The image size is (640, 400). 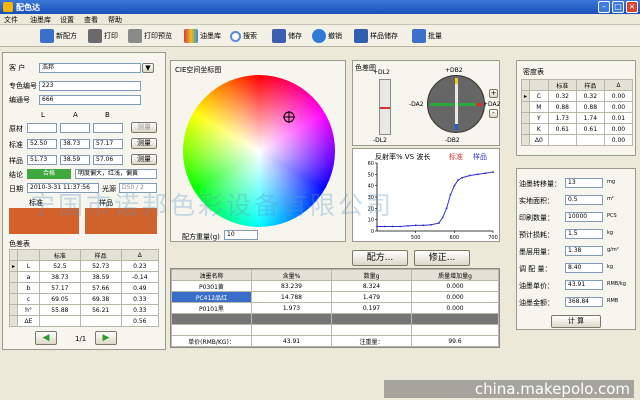 What do you see at coordinates (584, 217) in the screenshot?
I see `calc-input: 10000` at bounding box center [584, 217].